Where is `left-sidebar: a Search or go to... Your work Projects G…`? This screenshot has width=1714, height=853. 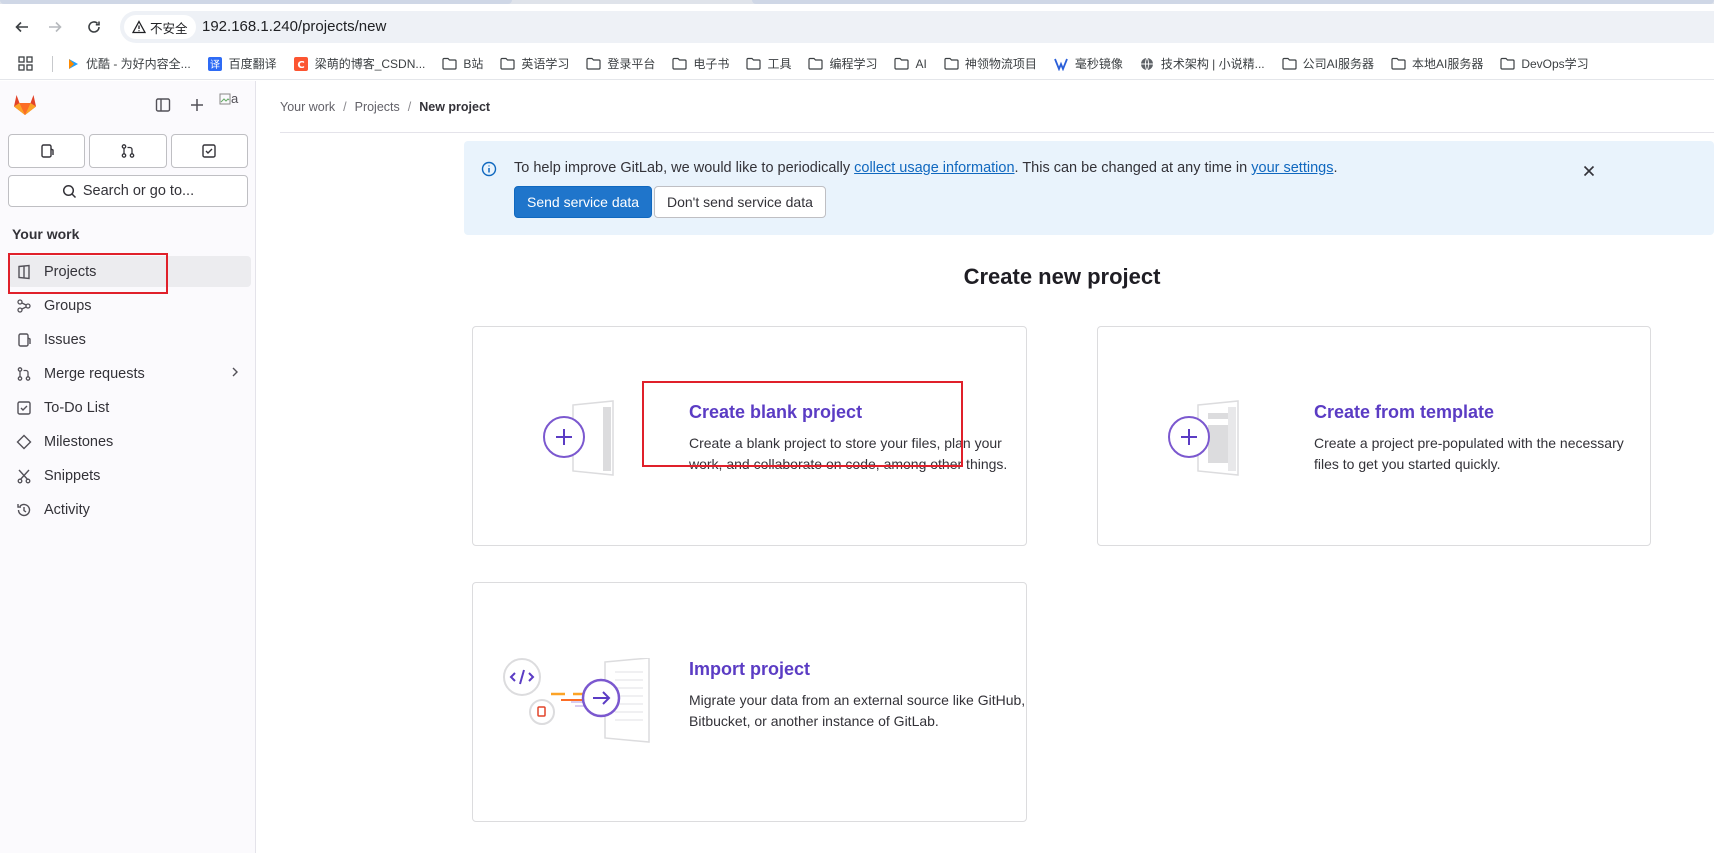
left-sidebar: a Search or go to... Your work Projects G… is located at coordinates (128, 467).